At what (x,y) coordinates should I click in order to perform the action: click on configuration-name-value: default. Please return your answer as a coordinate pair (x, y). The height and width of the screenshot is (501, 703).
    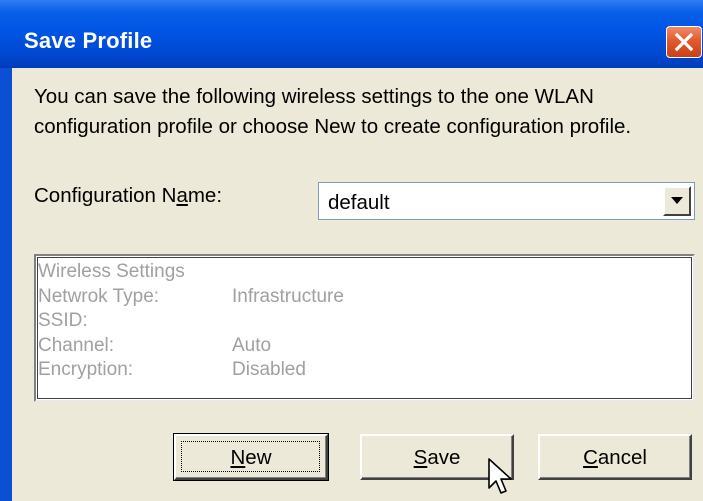
    Looking at the image, I should click on (359, 202).